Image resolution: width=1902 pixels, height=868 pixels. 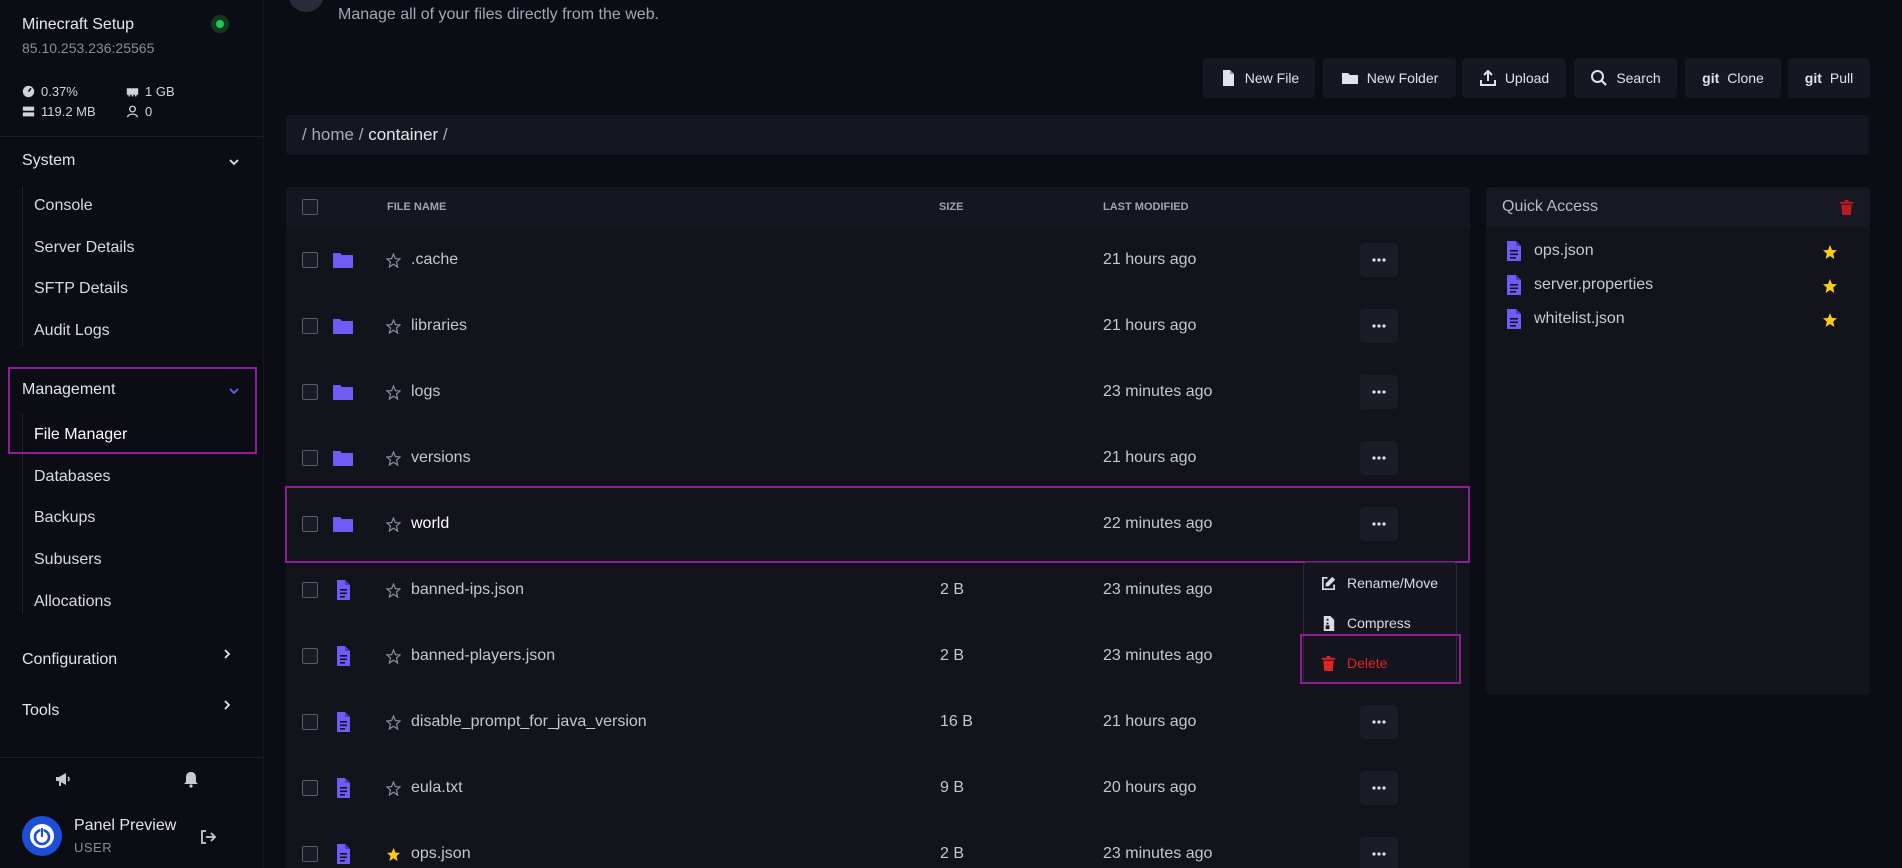 What do you see at coordinates (441, 854) in the screenshot?
I see `file-name: ops.json` at bounding box center [441, 854].